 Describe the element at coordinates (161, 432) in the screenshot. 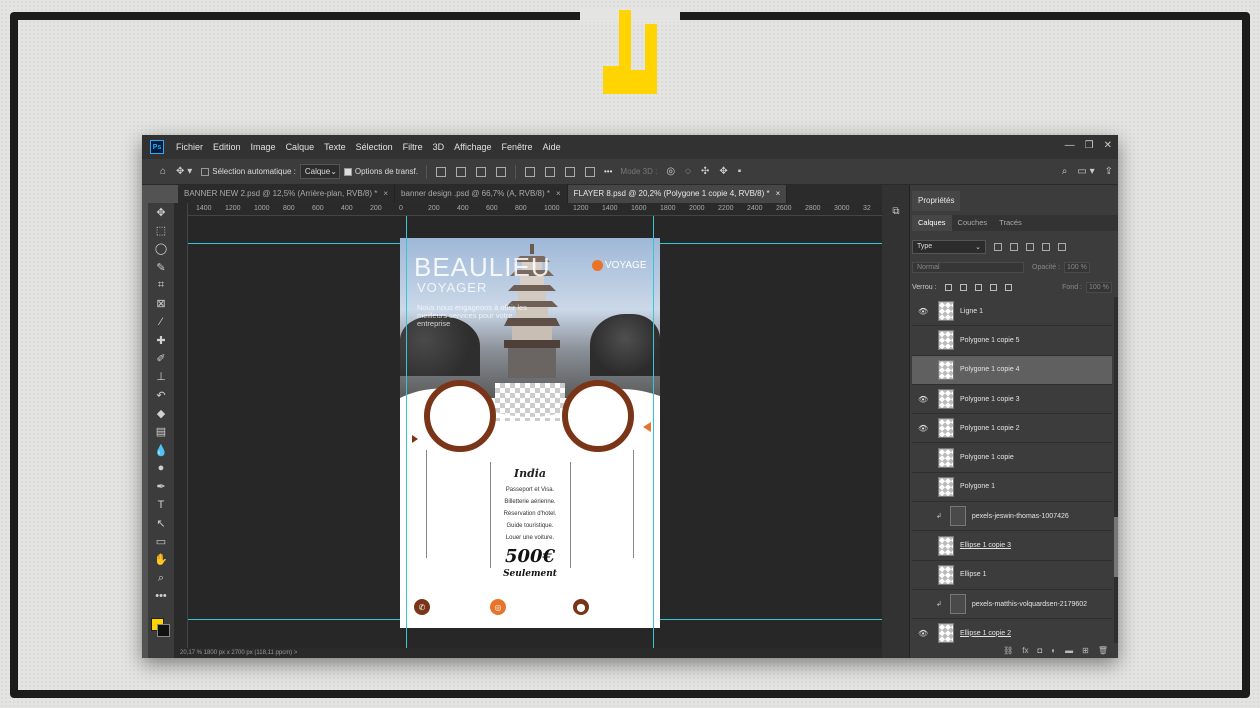

I see `gradient-tool-icon: ▤` at that location.